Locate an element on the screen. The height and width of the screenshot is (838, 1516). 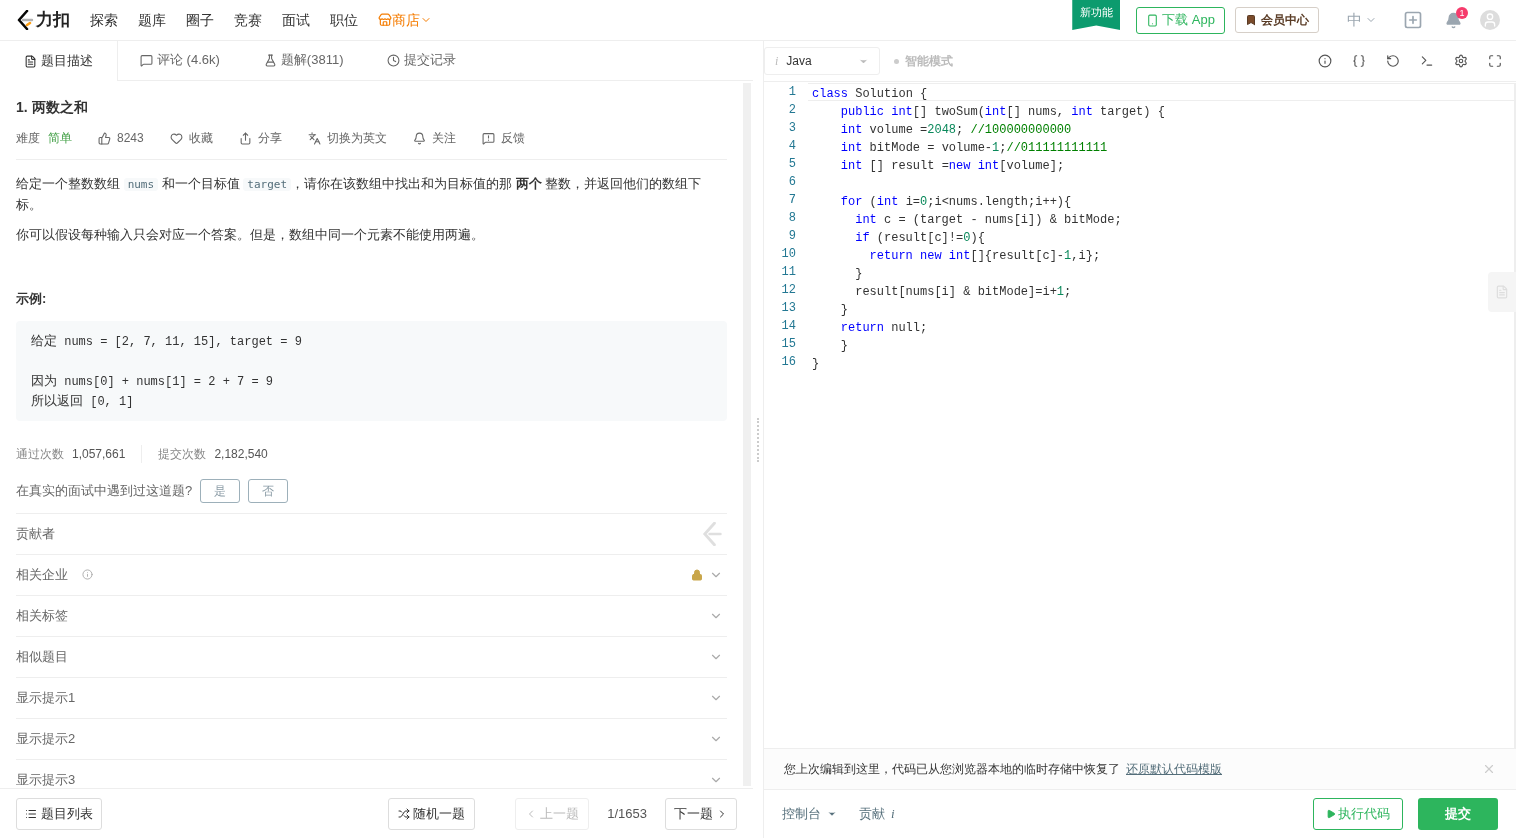
line-number: 3 is located at coordinates (791, 128).